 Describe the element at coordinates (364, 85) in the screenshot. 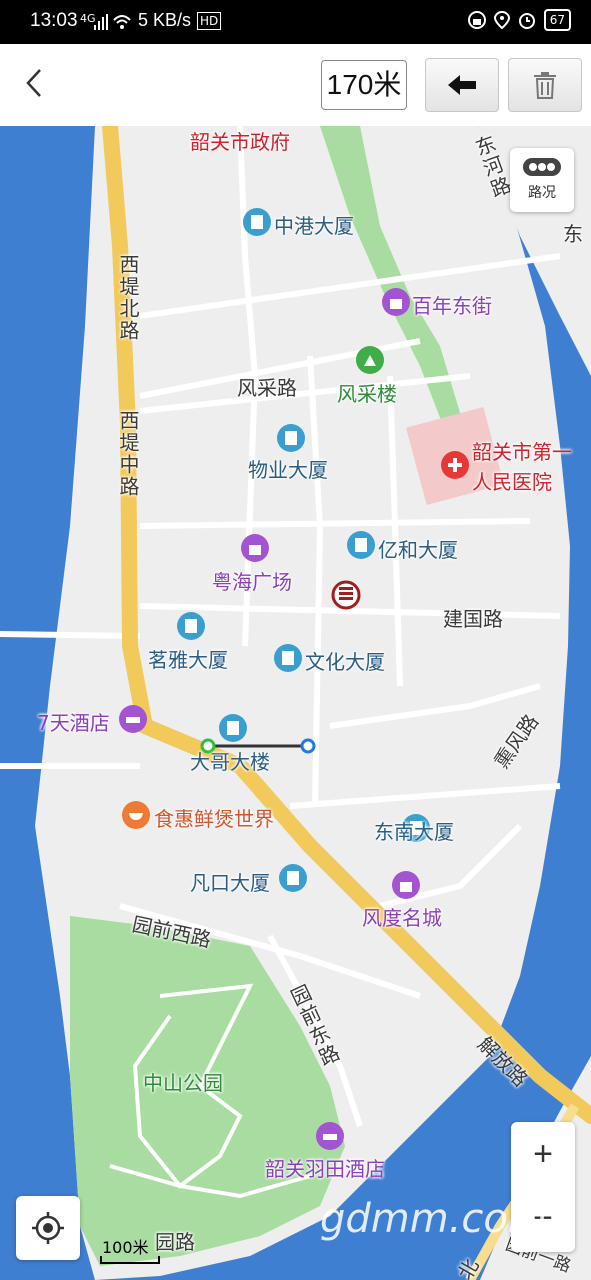

I see `distance-readout: 170米` at that location.